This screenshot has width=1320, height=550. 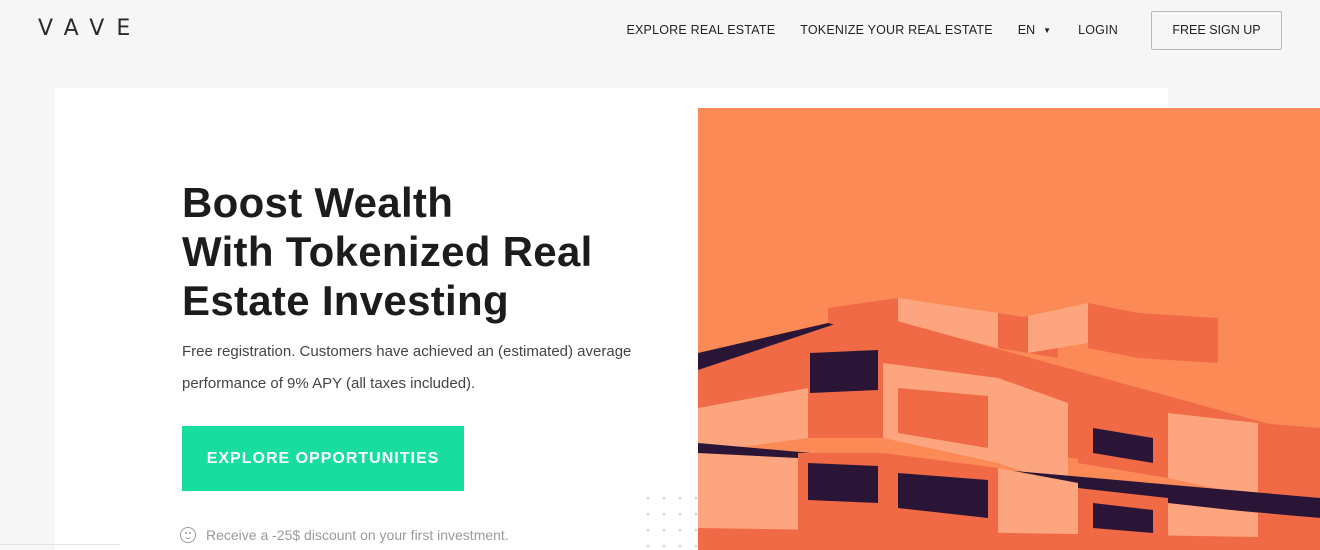 I want to click on logo-text: VAVE, so click(x=90, y=28).